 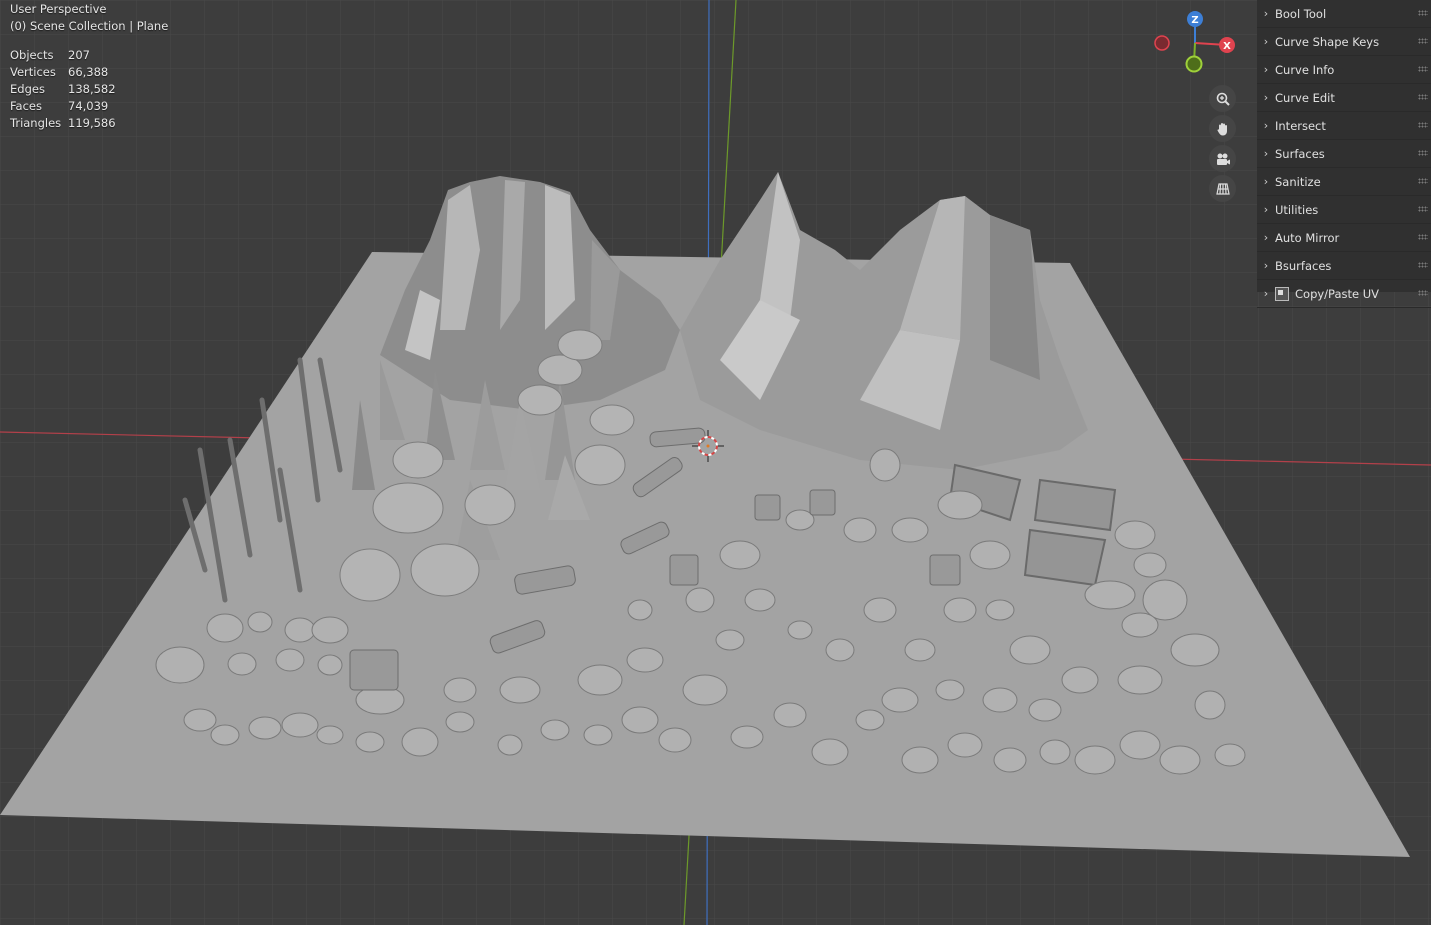 I want to click on stat-value: 119,586, so click(x=92, y=123).